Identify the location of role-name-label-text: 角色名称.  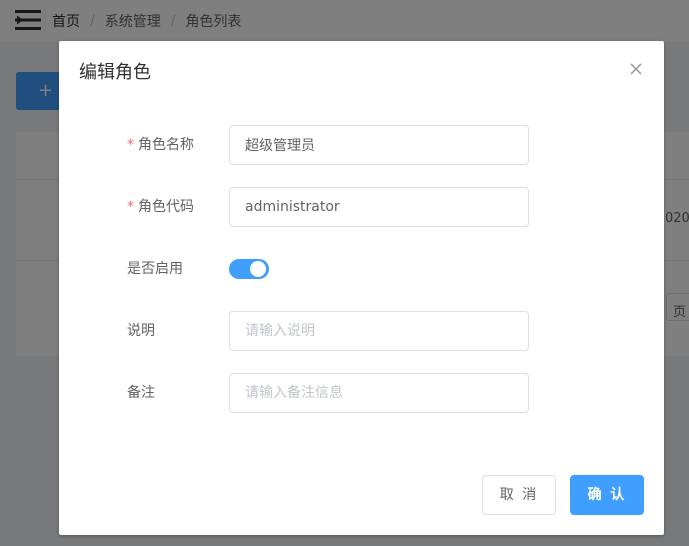
(166, 145).